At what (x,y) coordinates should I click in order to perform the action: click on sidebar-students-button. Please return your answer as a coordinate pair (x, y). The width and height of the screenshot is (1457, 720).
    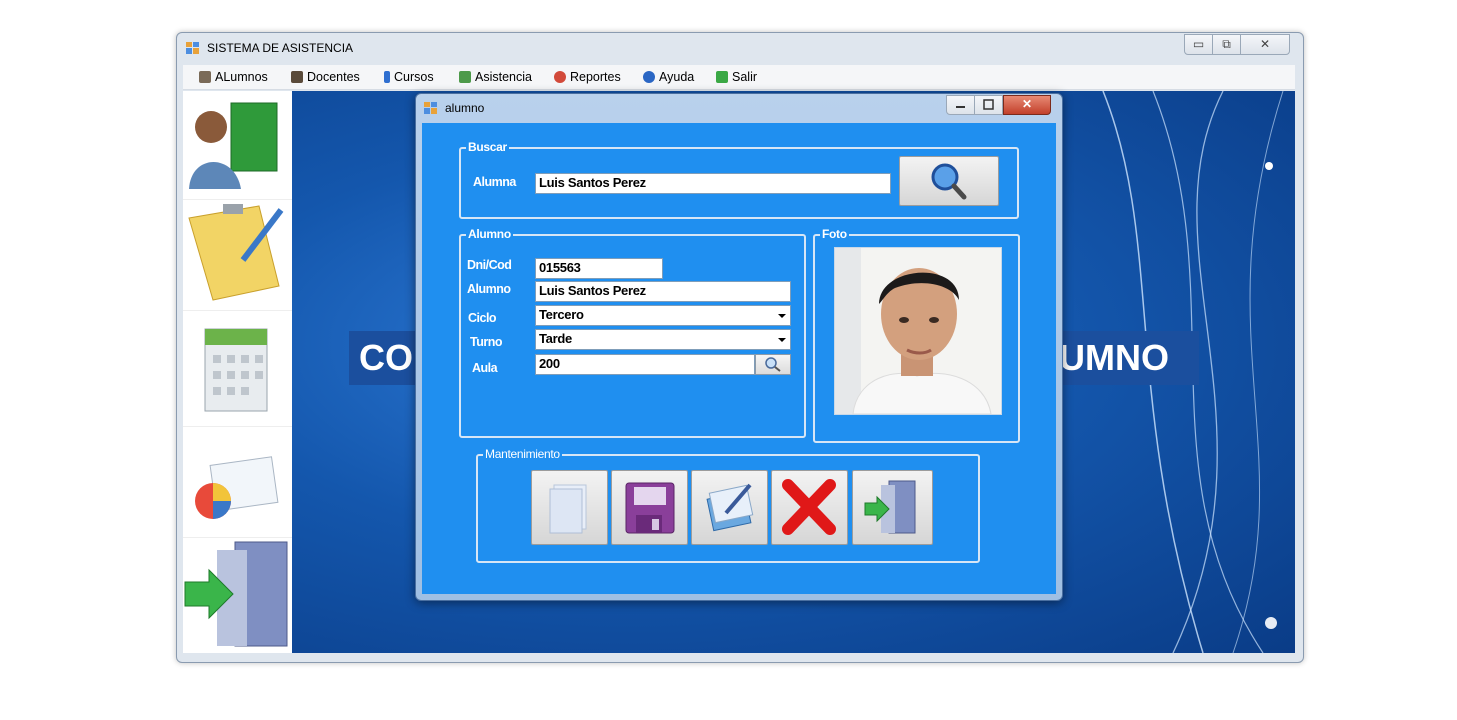
    Looking at the image, I should click on (237, 145).